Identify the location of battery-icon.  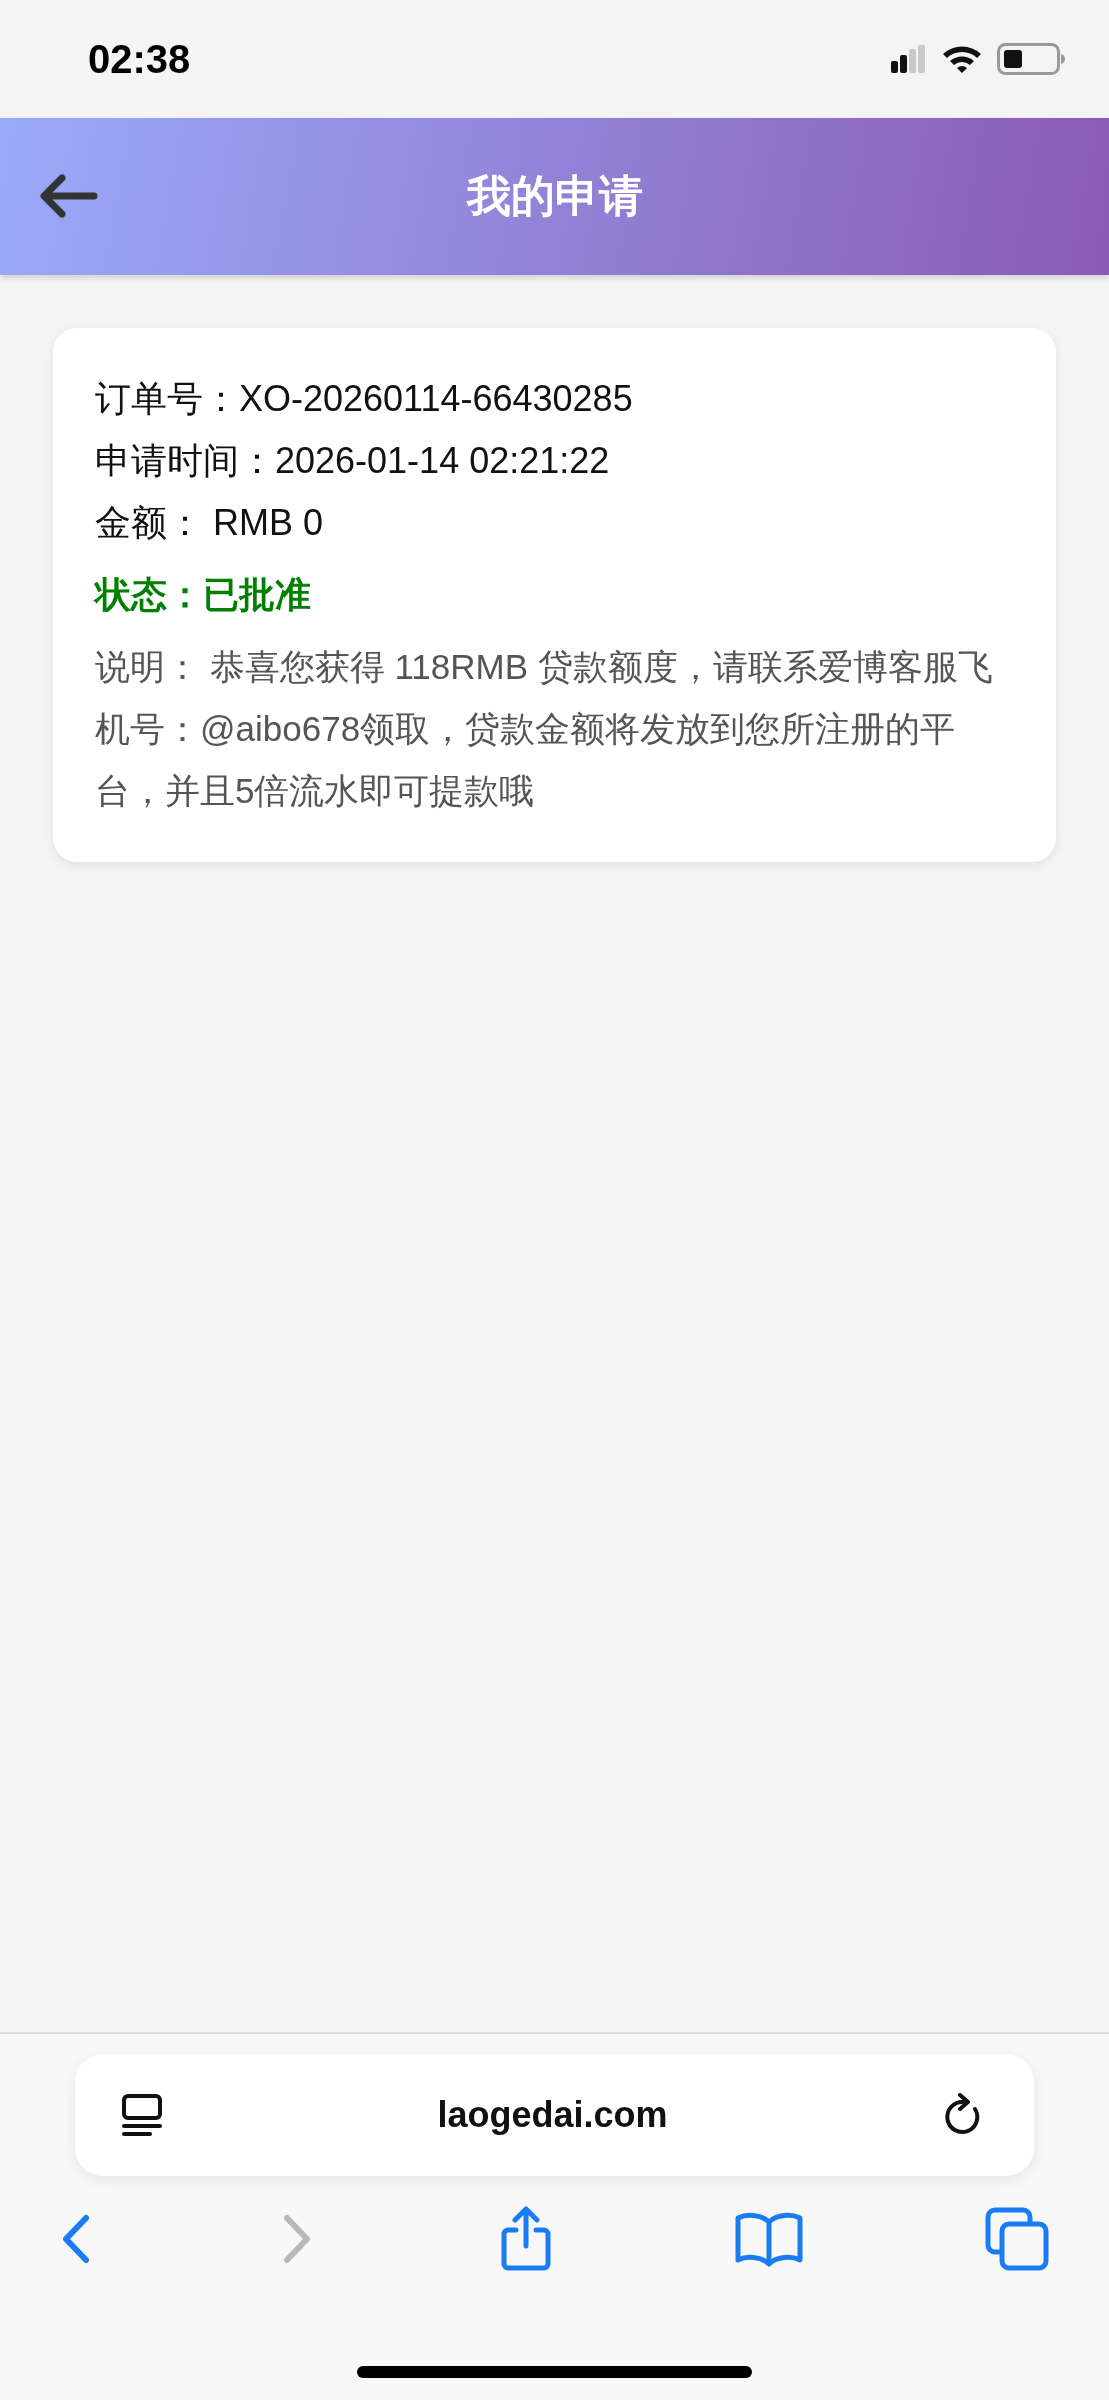
(1031, 59).